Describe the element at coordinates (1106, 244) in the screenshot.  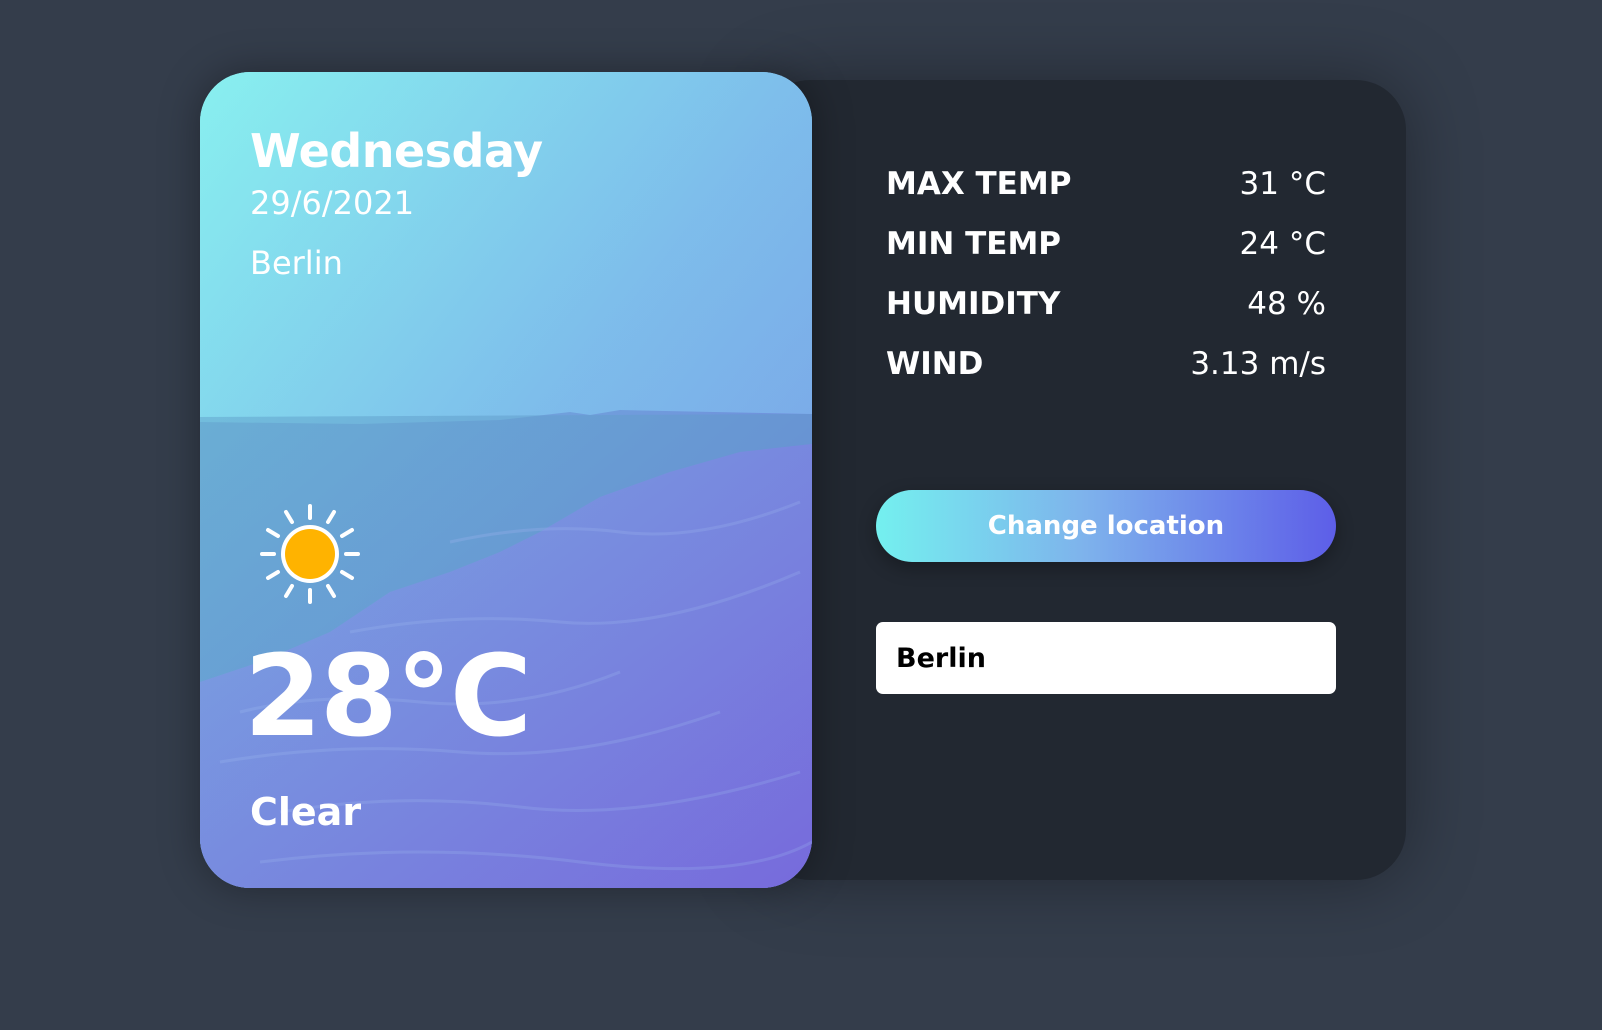
I see `stat-row-min-temp: MIN TEMP 24 °C` at that location.